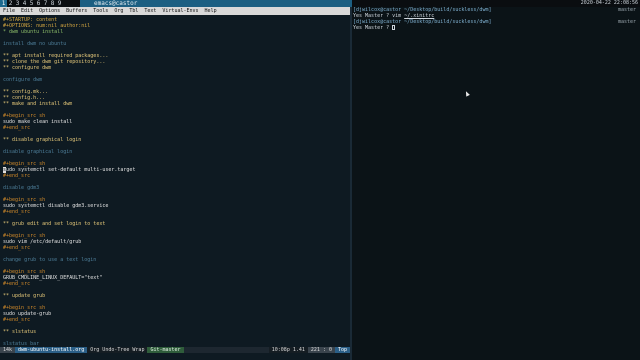 The image size is (640, 360). I want to click on workspace-tag-9: 9, so click(59, 3).